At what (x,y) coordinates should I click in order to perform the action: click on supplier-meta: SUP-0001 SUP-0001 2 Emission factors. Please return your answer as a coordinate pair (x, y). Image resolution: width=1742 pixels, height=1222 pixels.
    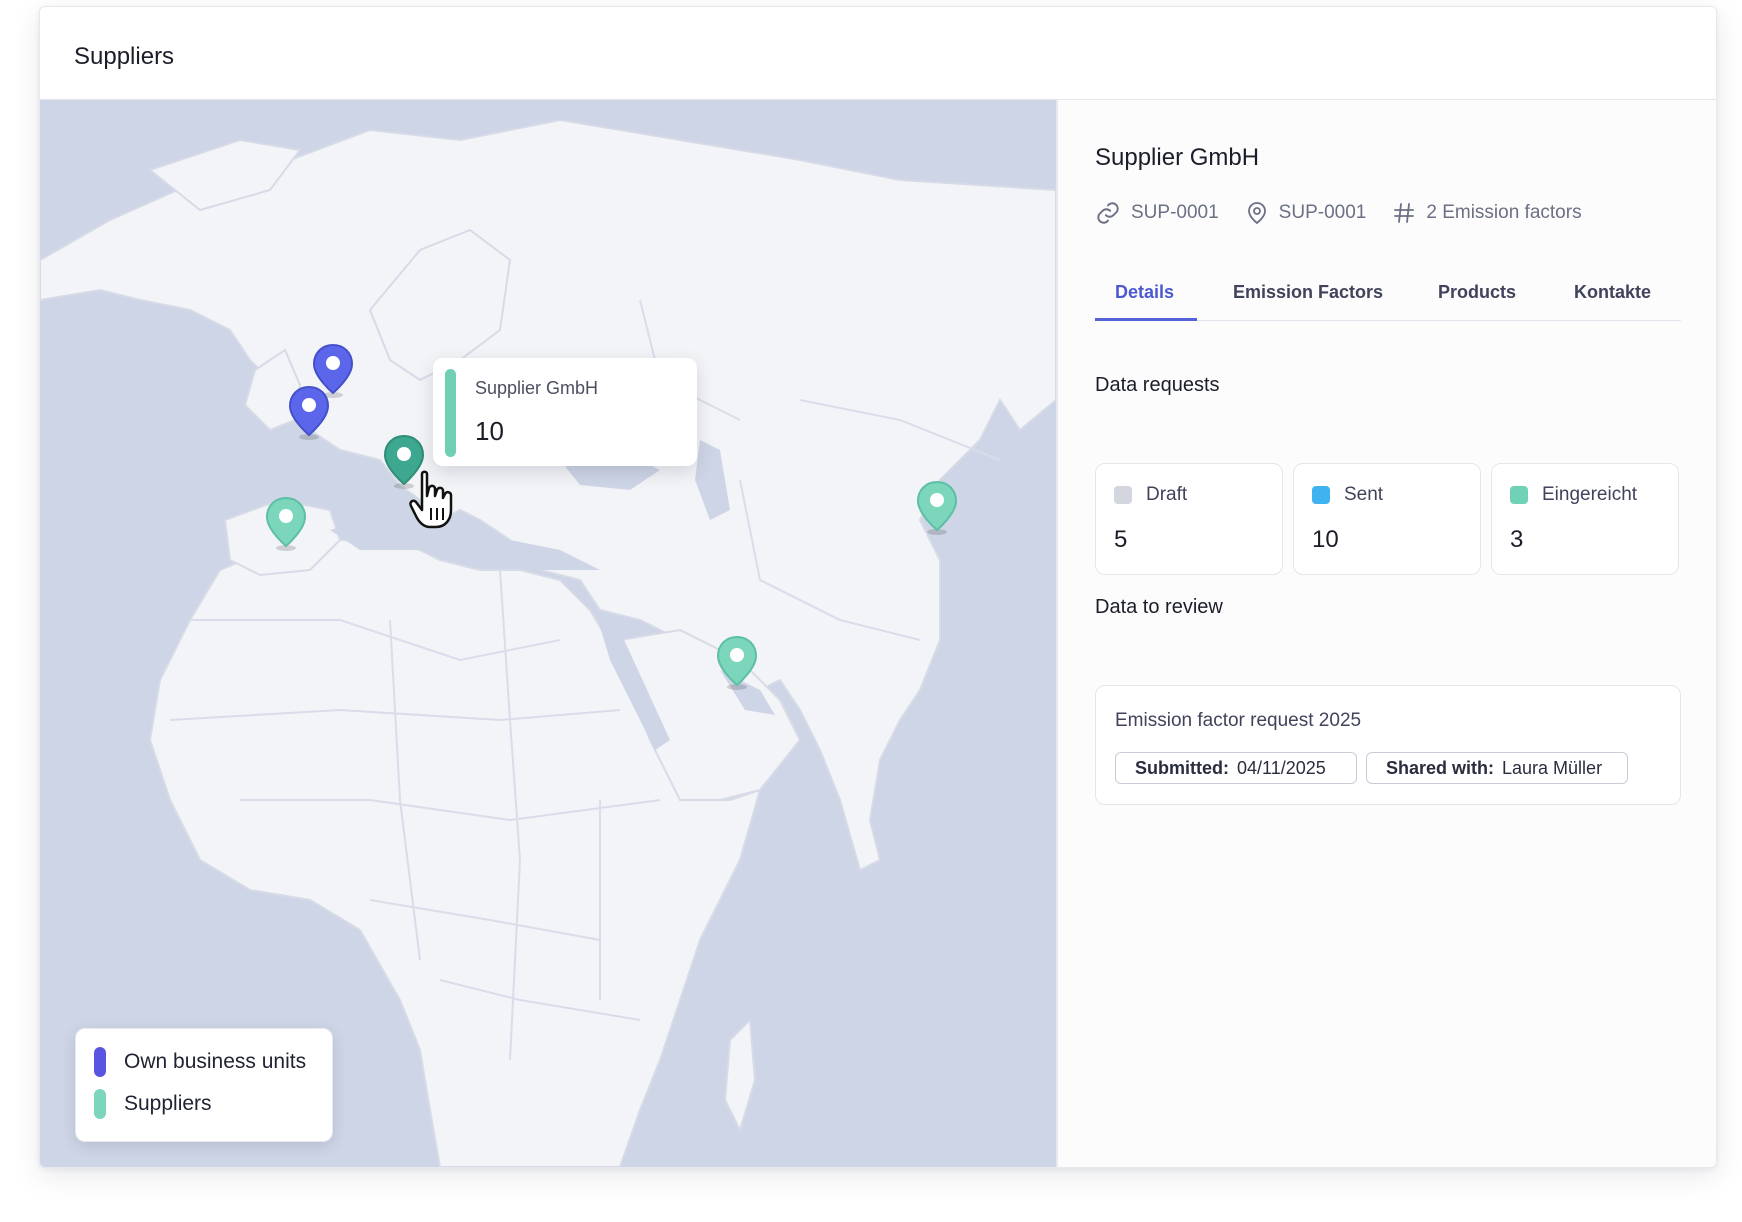
    Looking at the image, I should click on (1351, 213).